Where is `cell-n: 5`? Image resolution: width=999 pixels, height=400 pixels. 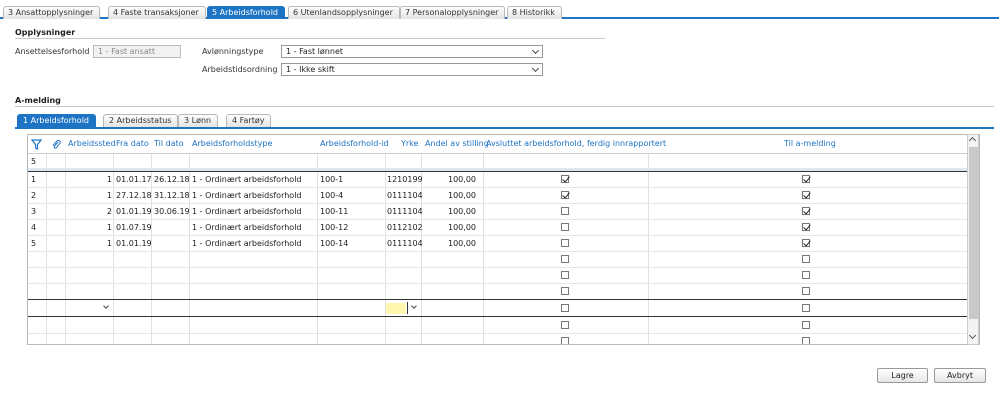
cell-n: 5 is located at coordinates (33, 243).